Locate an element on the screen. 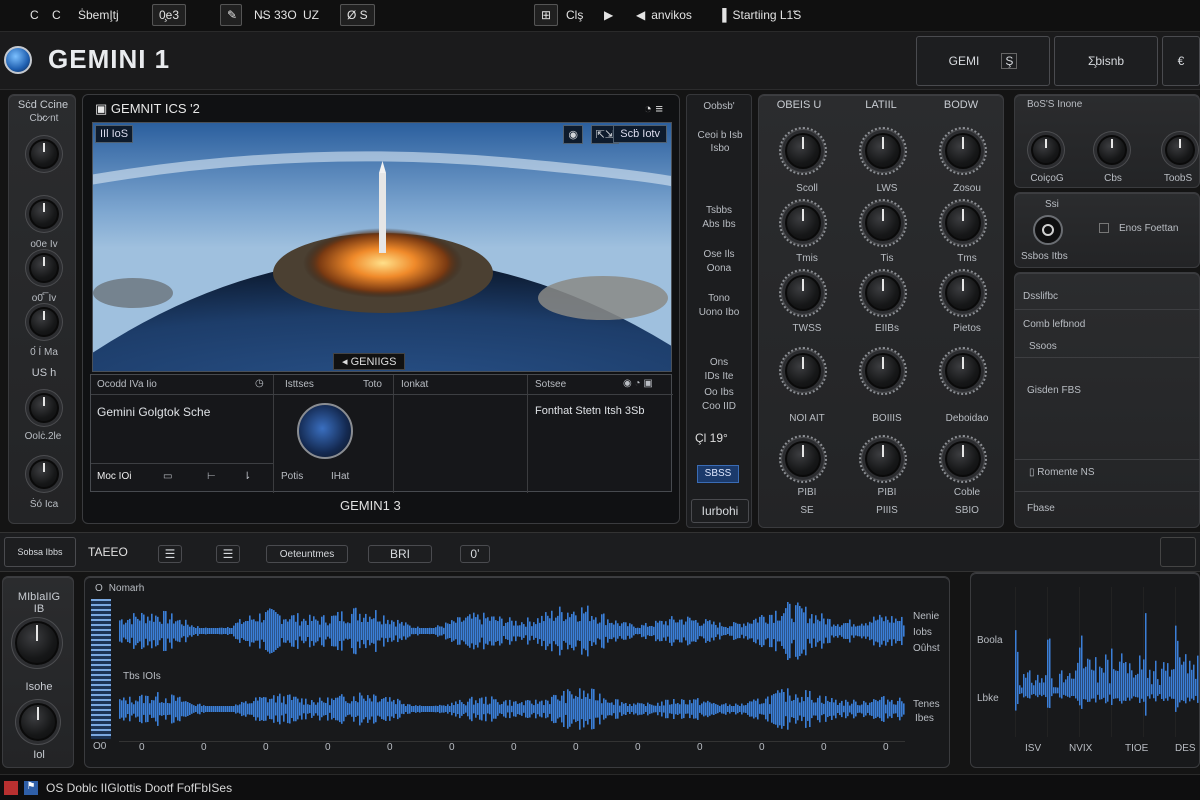  viewport-eye-icon: ◉ is located at coordinates (573, 134).